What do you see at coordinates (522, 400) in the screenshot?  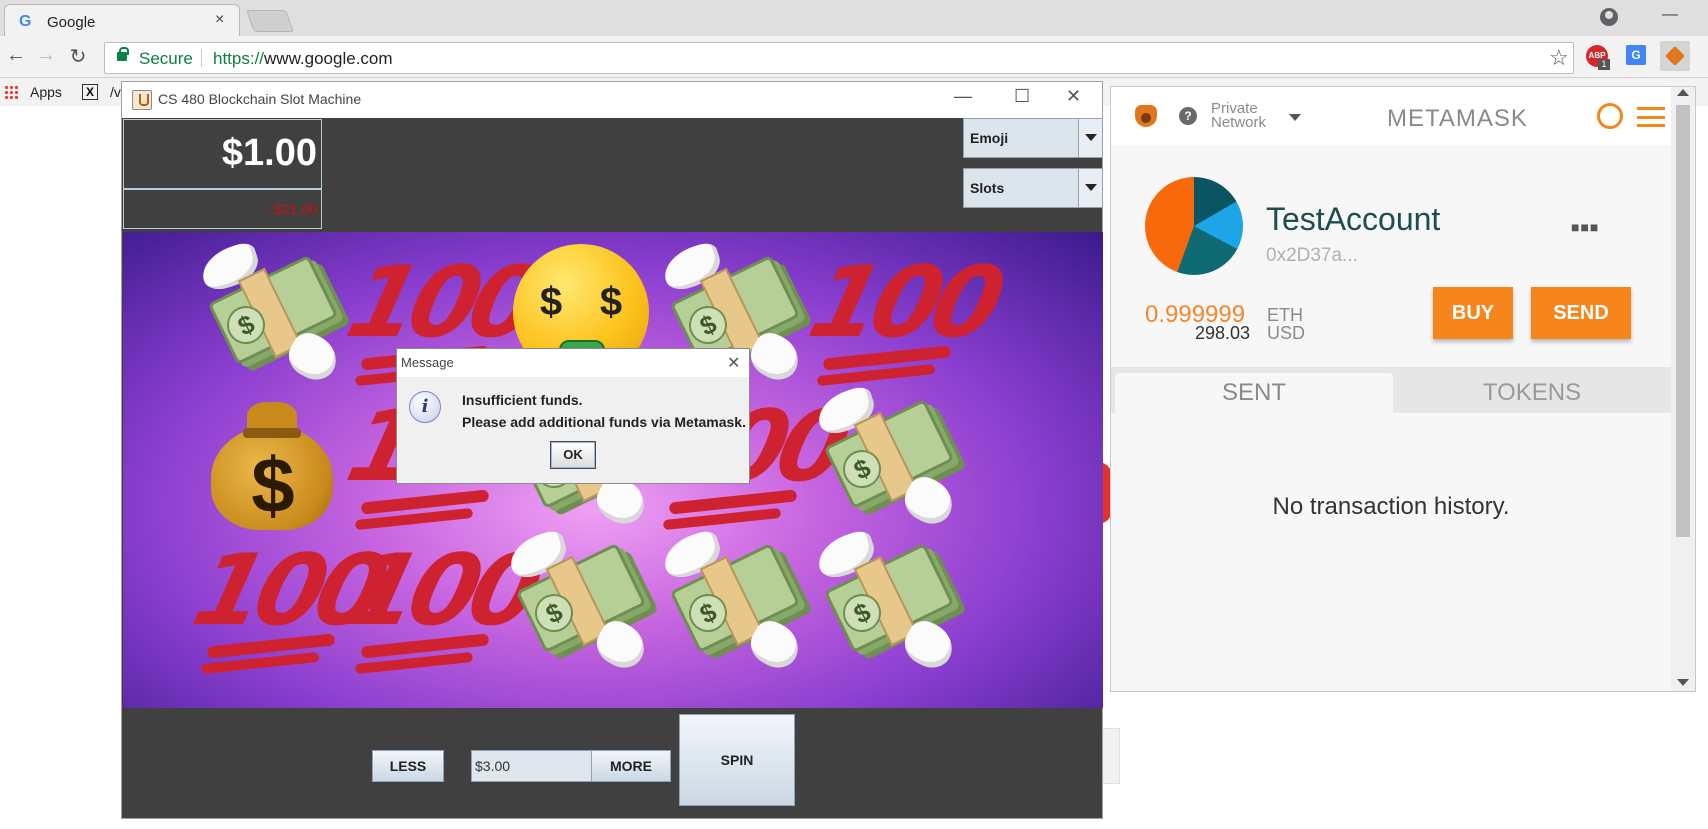 I see `dialog-message-line1: Insufficient funds.` at bounding box center [522, 400].